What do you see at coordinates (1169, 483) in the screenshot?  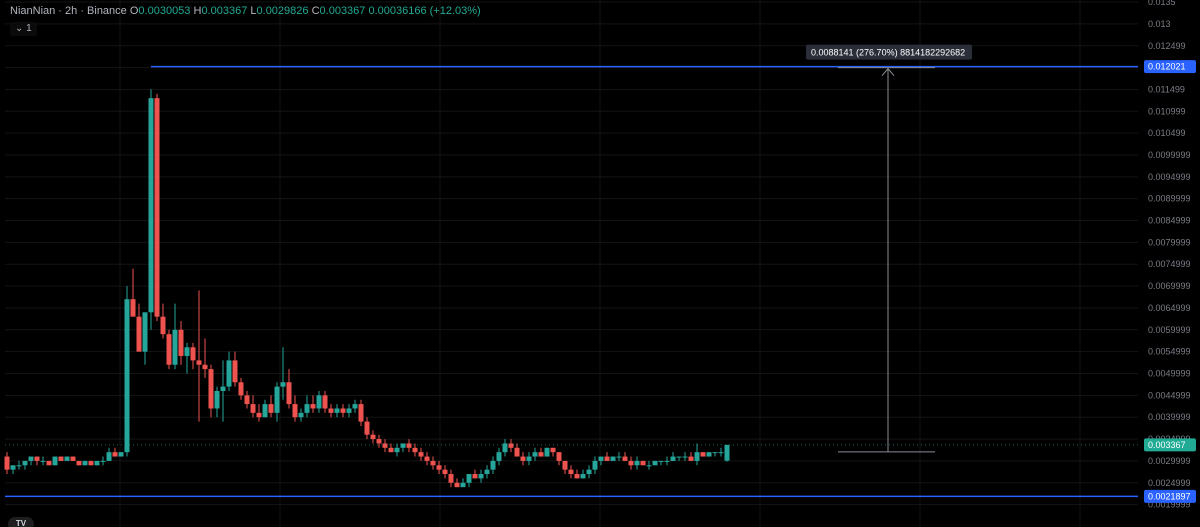 I see `price-tick-label: 0.0024999` at bounding box center [1169, 483].